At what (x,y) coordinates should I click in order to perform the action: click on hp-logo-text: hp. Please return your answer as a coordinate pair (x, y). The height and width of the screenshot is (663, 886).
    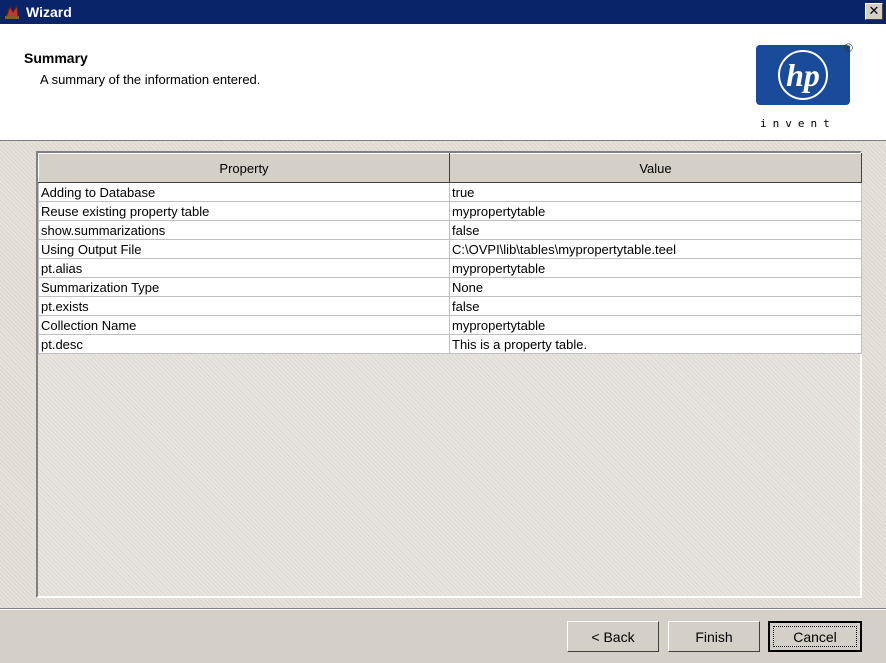
    Looking at the image, I should click on (803, 75).